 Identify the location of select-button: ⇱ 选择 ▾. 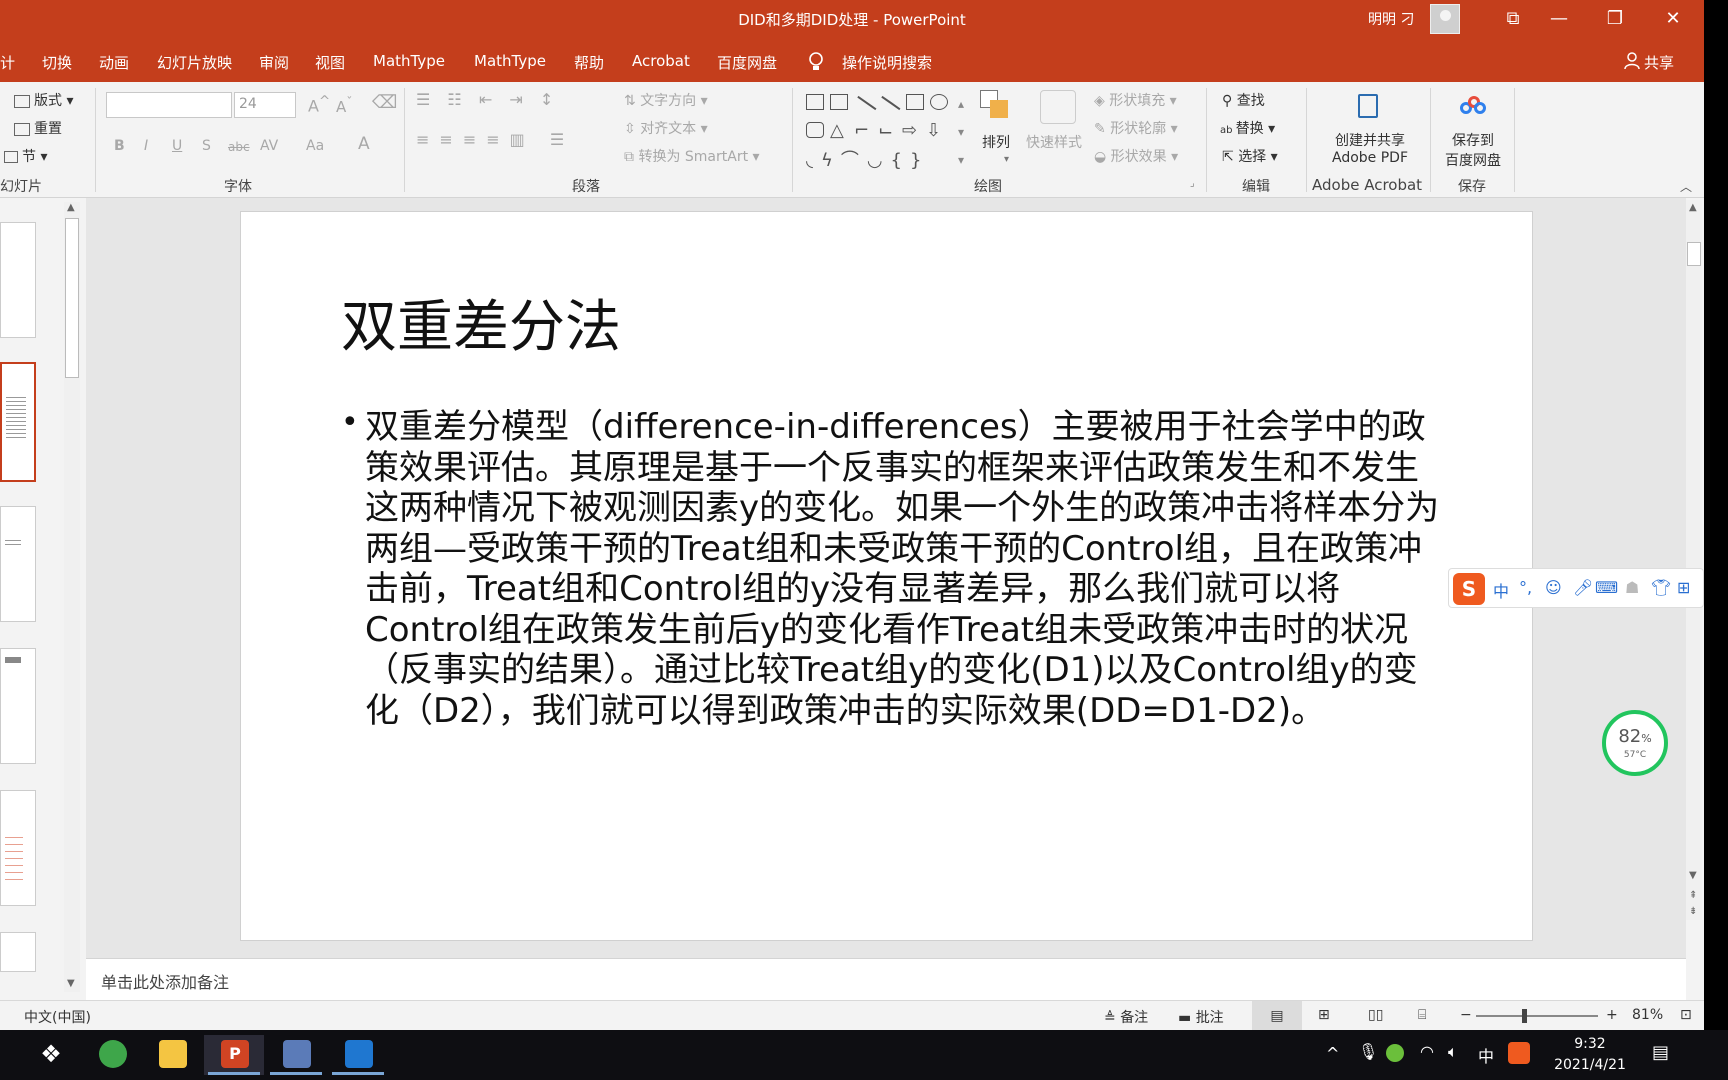
(1250, 156).